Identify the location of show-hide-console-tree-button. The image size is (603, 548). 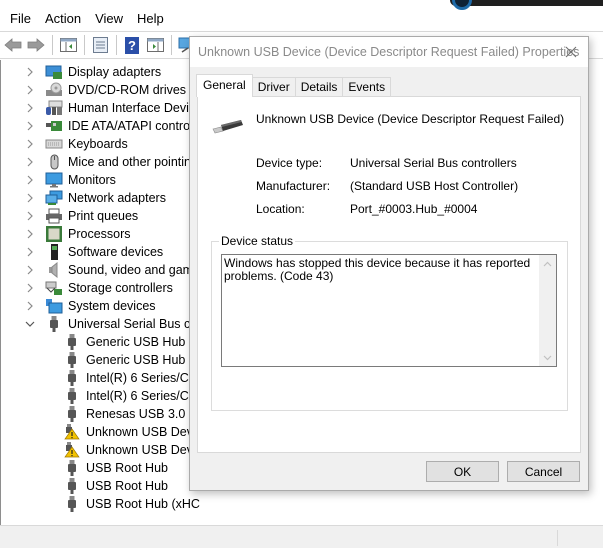
(68, 45).